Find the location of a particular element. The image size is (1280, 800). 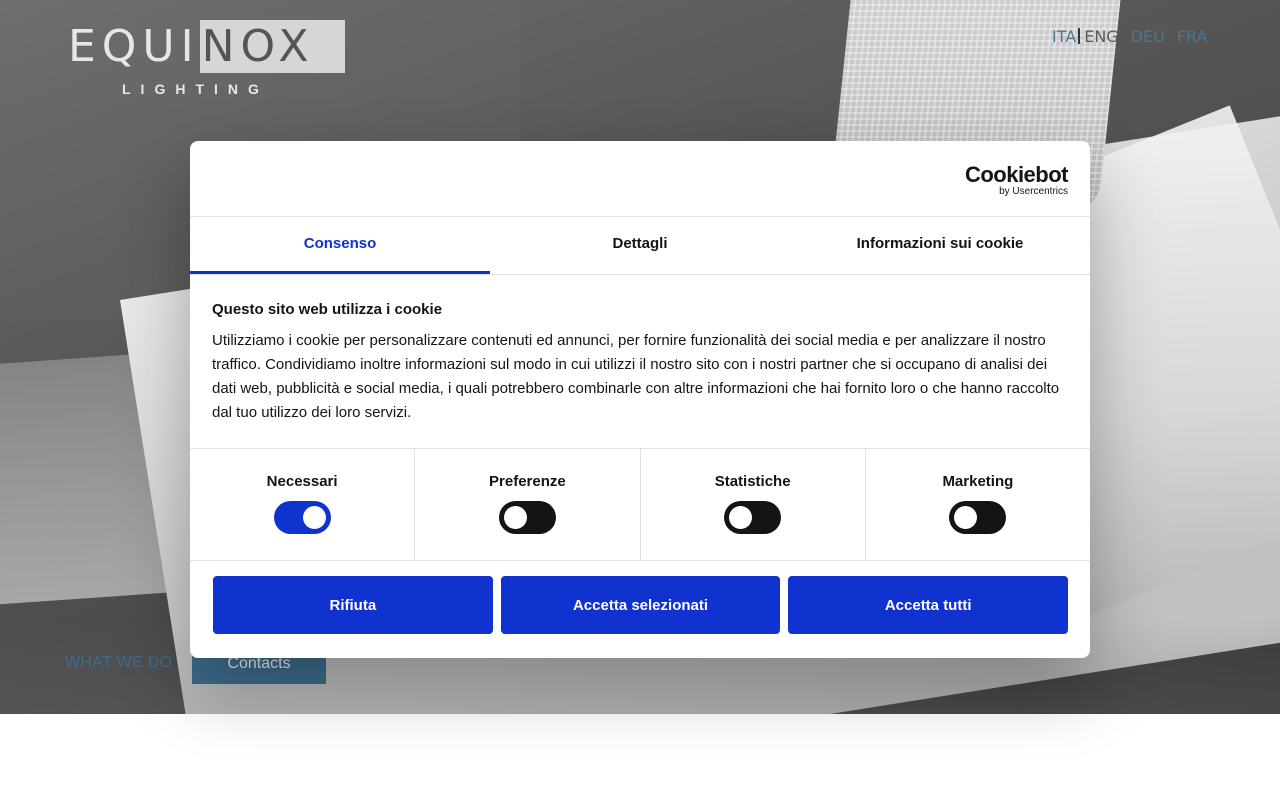

logo-word-left: EQUI is located at coordinates (134, 46).